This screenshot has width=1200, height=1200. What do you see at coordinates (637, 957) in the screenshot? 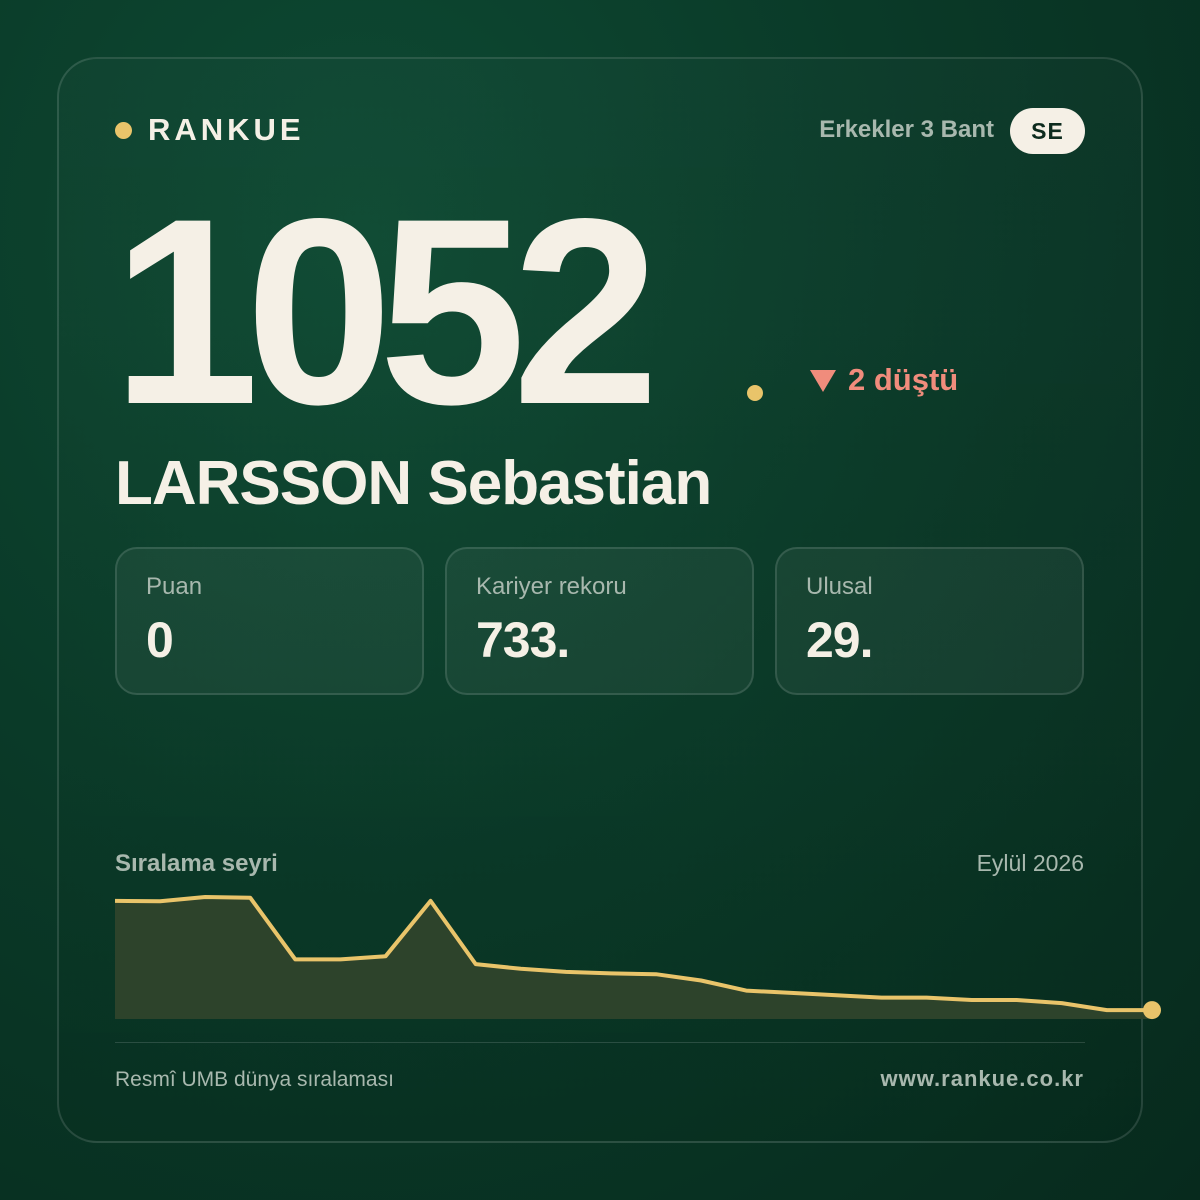
I see `rank-trend-chart` at bounding box center [637, 957].